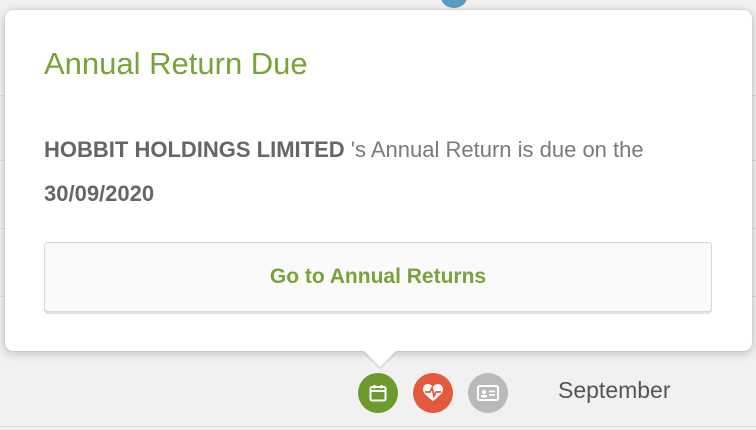 This screenshot has height=430, width=756. What do you see at coordinates (494, 149) in the screenshot?
I see `message-text: 's Annual Return is due on the` at bounding box center [494, 149].